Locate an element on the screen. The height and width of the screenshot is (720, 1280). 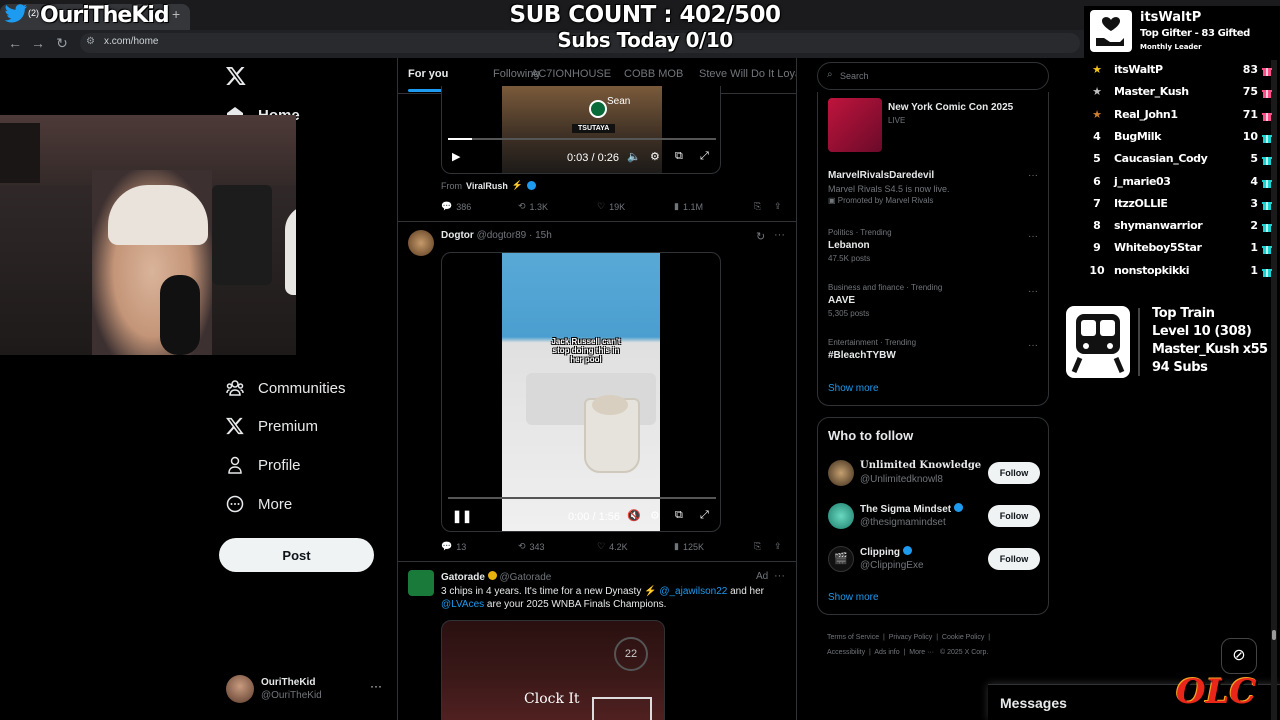
views-button: ▮ 1.1M is located at coordinates (688, 206).